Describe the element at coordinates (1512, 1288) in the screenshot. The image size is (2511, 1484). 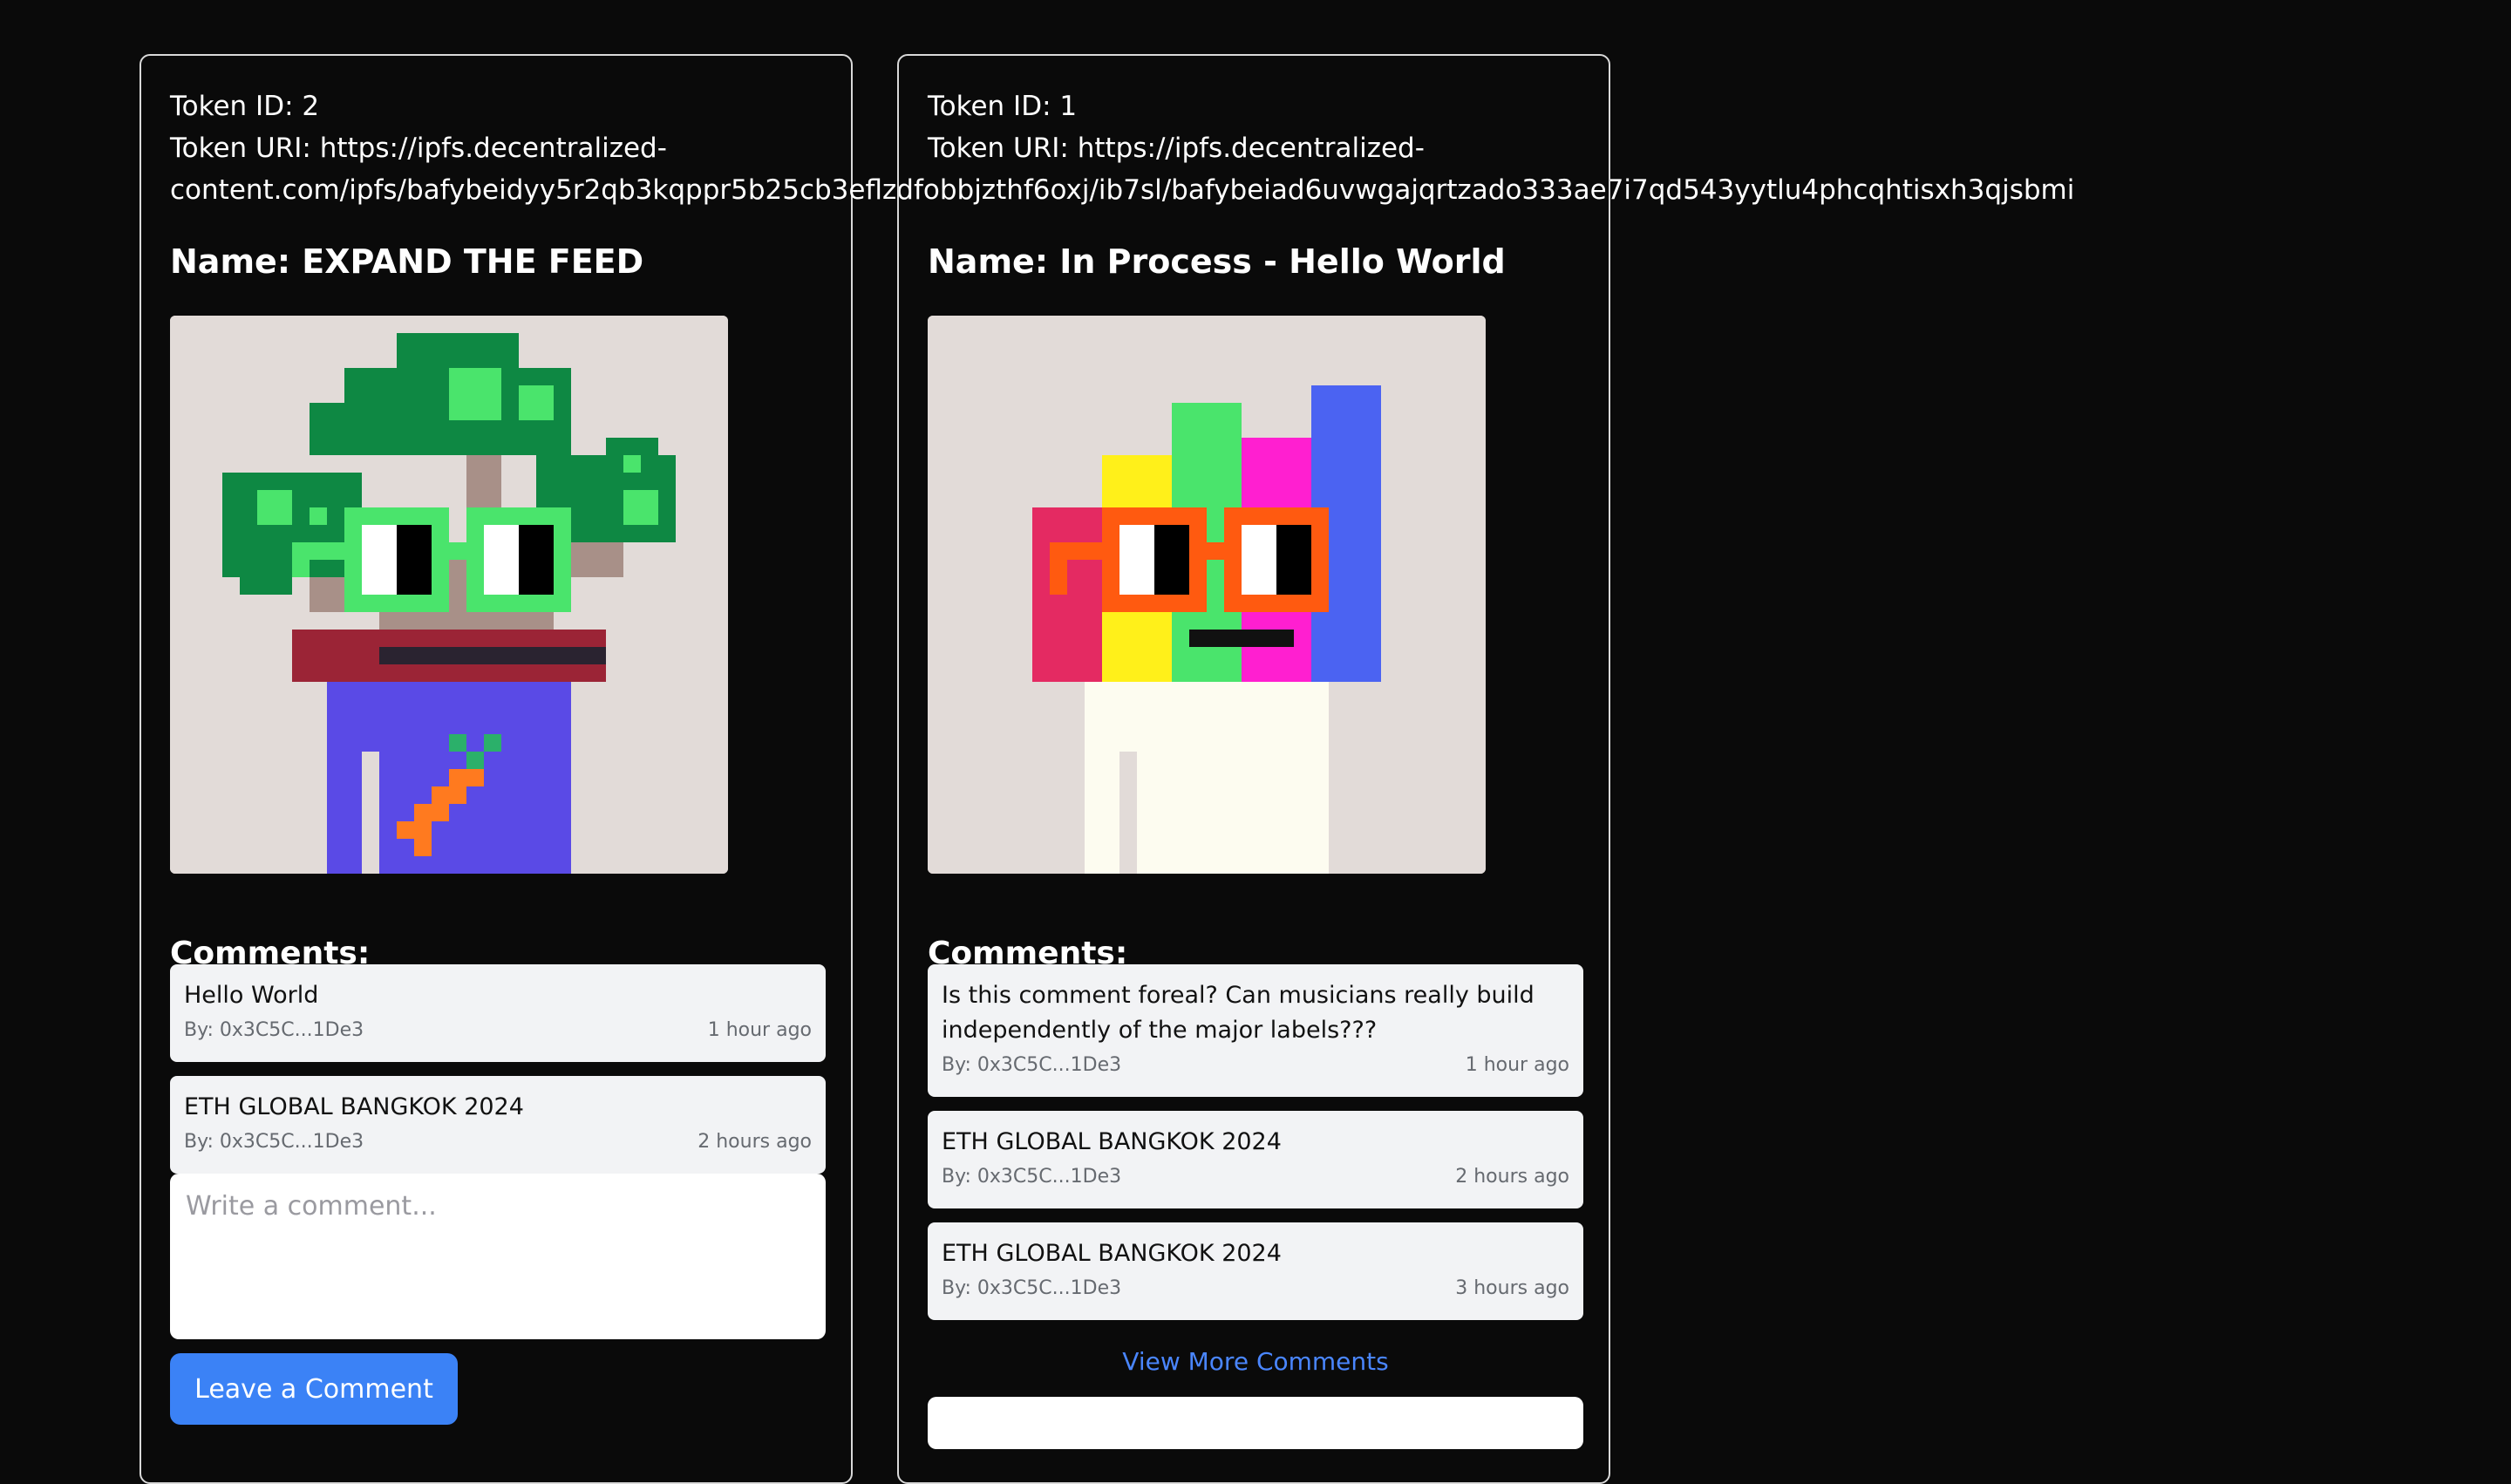
I see `comment-time: 3 hours ago` at that location.